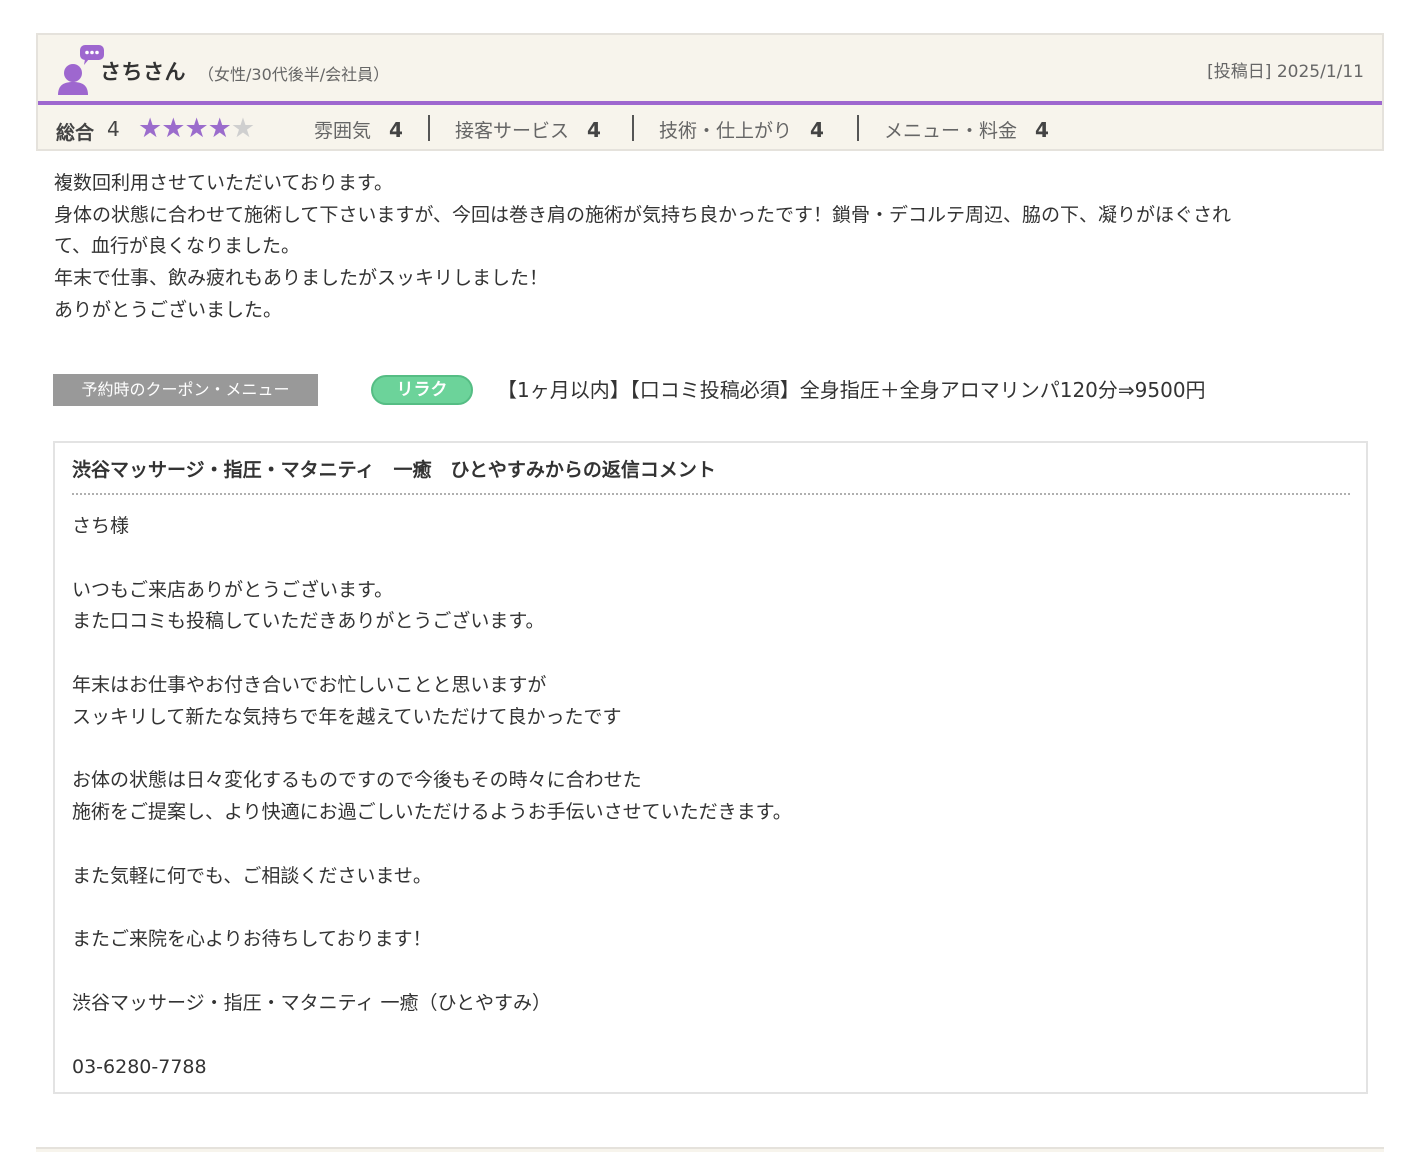 Image resolution: width=1422 pixels, height=1152 pixels. What do you see at coordinates (422, 390) in the screenshot?
I see `coupon-category-badge: リラク` at bounding box center [422, 390].